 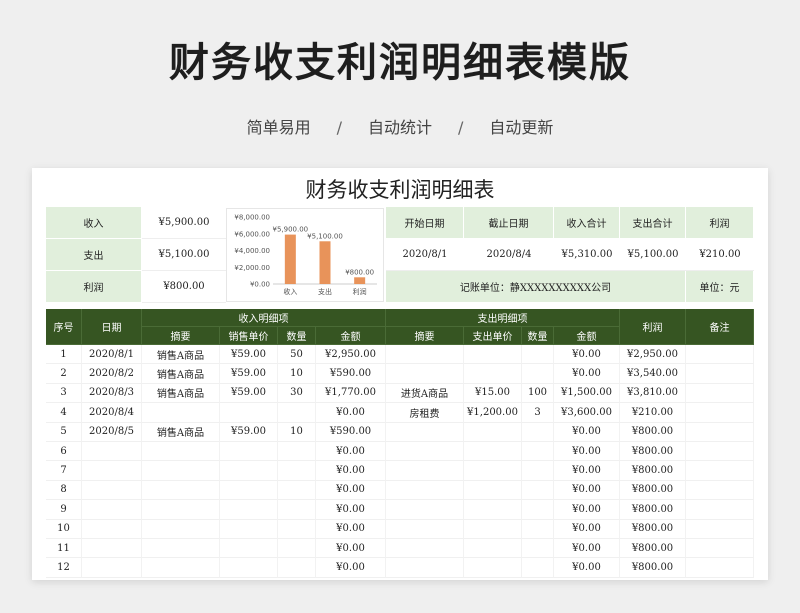 What do you see at coordinates (297, 393) in the screenshot?
I see `cell-income-qty: 30` at bounding box center [297, 393].